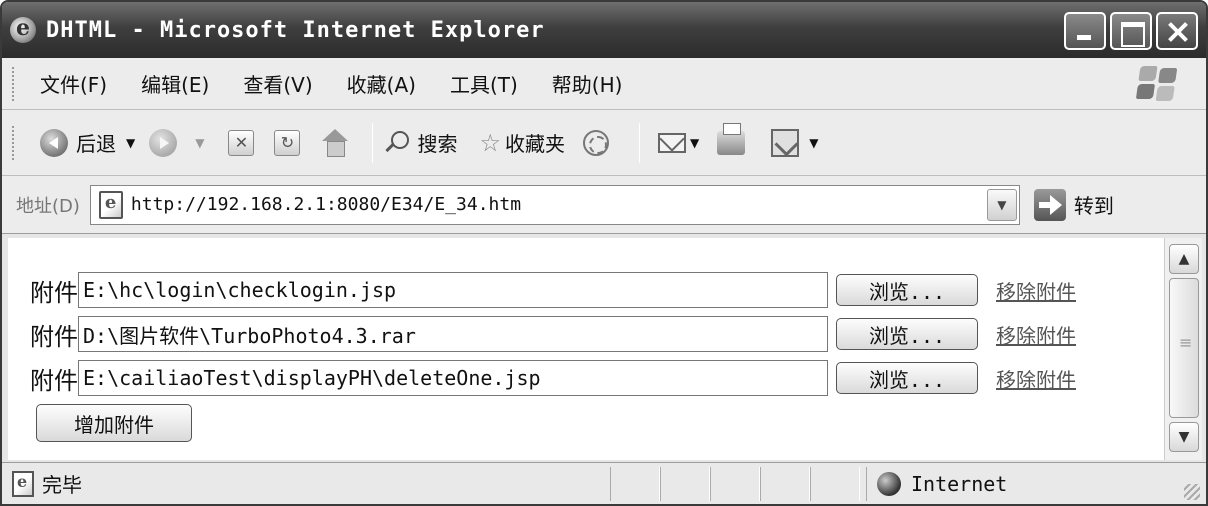  Describe the element at coordinates (130, 143) in the screenshot. I see `back-dropdown-icon: ▼` at that location.